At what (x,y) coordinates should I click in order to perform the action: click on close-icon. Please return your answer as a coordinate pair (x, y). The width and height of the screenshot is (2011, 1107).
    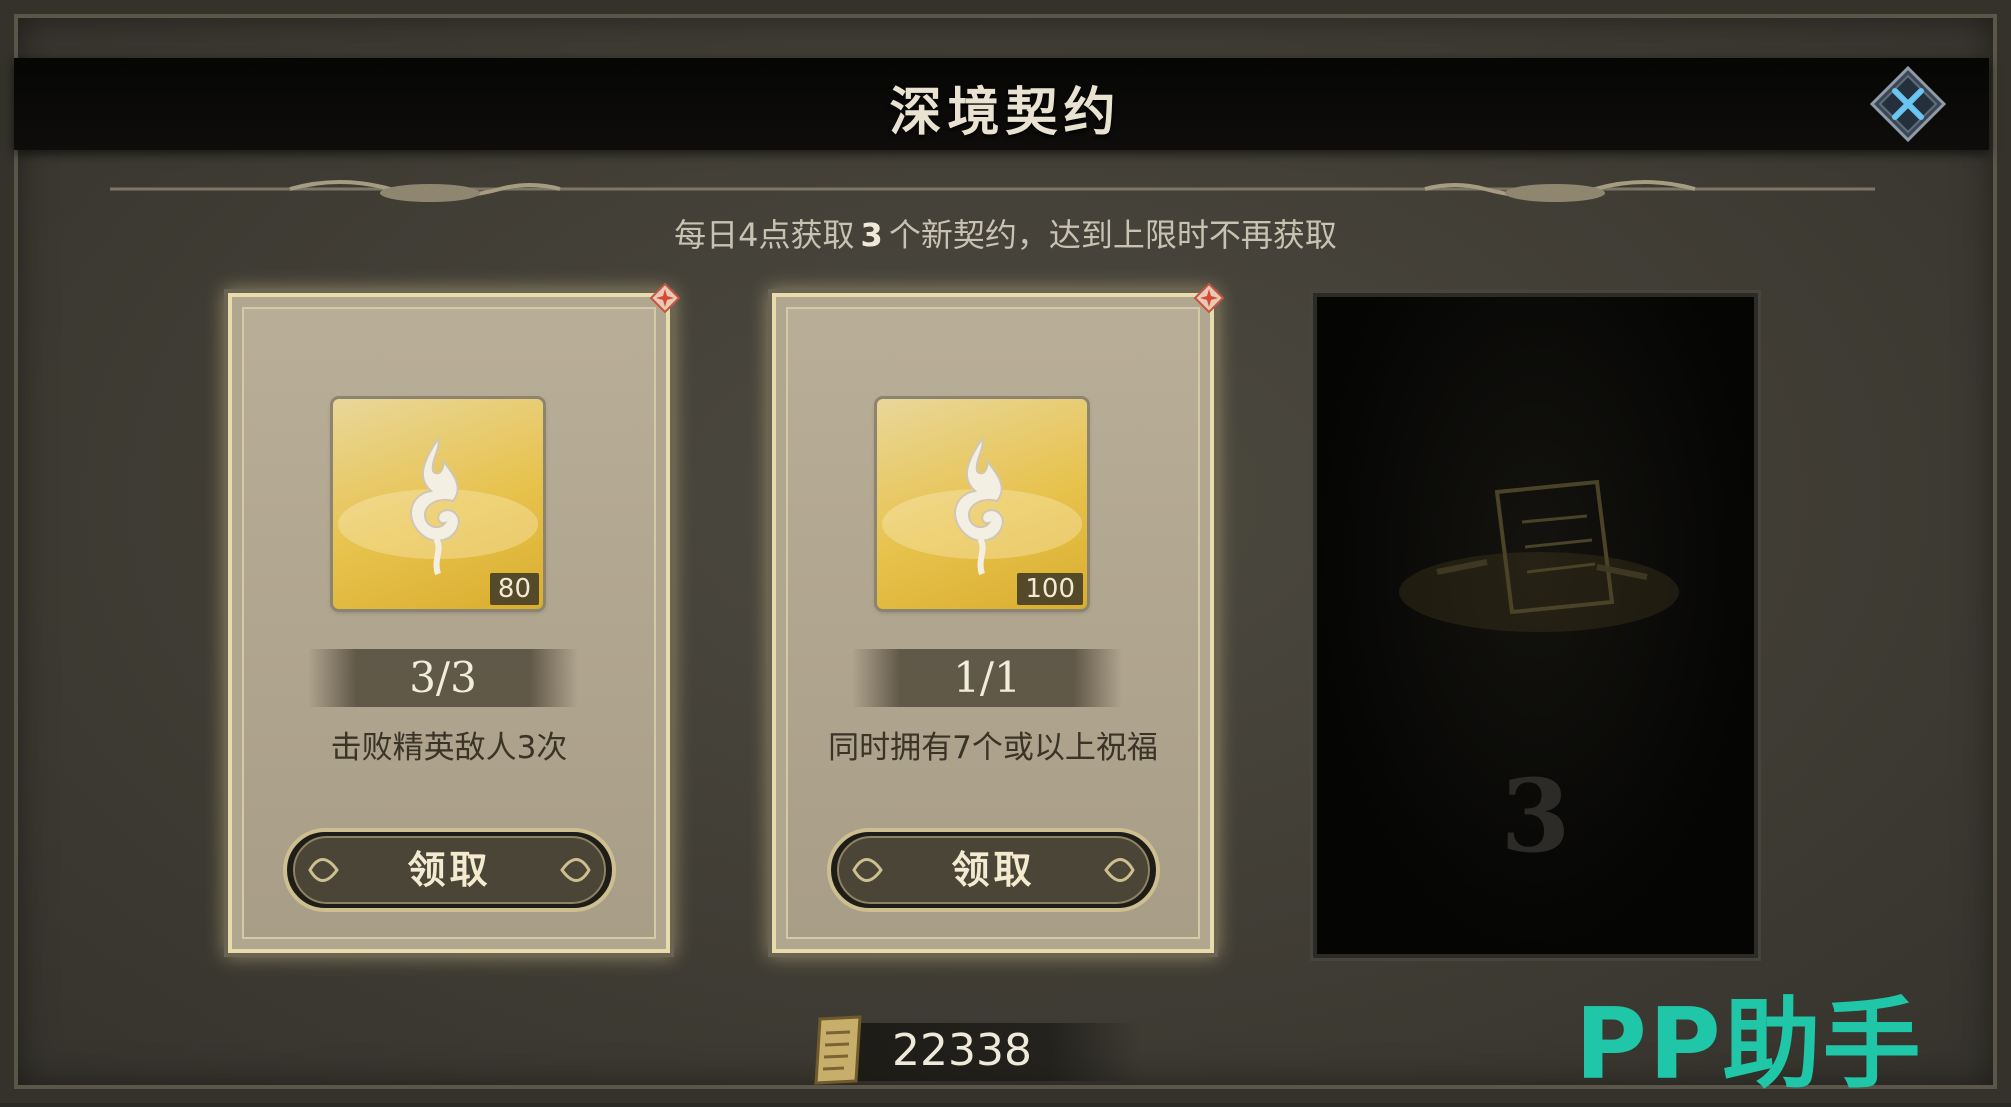
    Looking at the image, I should click on (1908, 104).